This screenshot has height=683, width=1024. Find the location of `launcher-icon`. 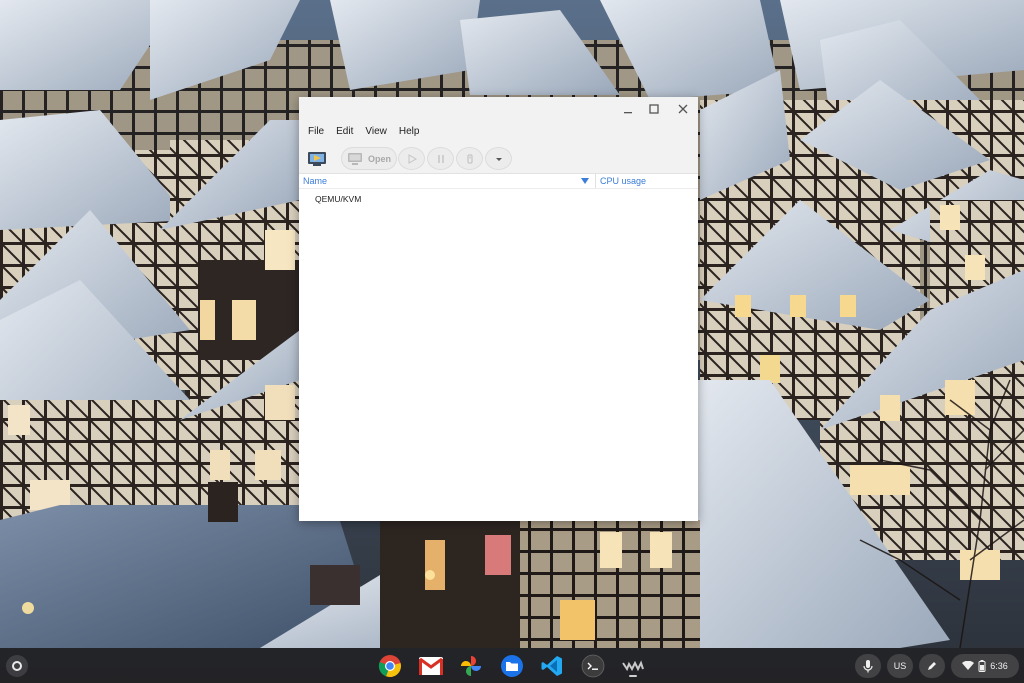

launcher-icon is located at coordinates (17, 666).